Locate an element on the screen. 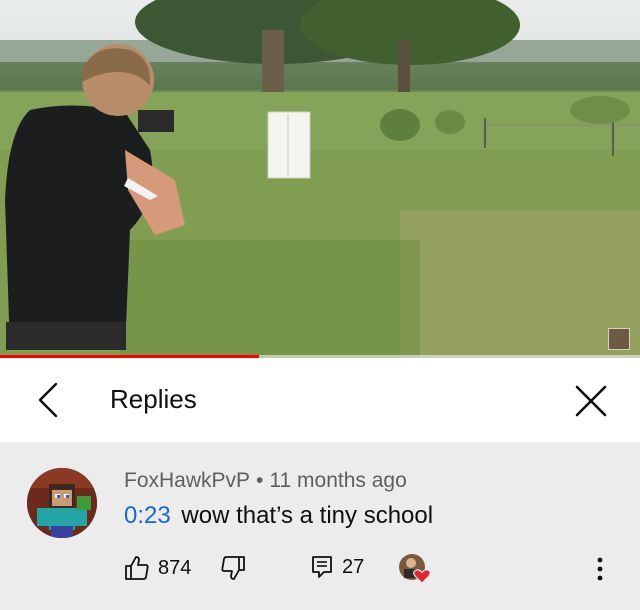  thumbs-up-icon is located at coordinates (137, 568).